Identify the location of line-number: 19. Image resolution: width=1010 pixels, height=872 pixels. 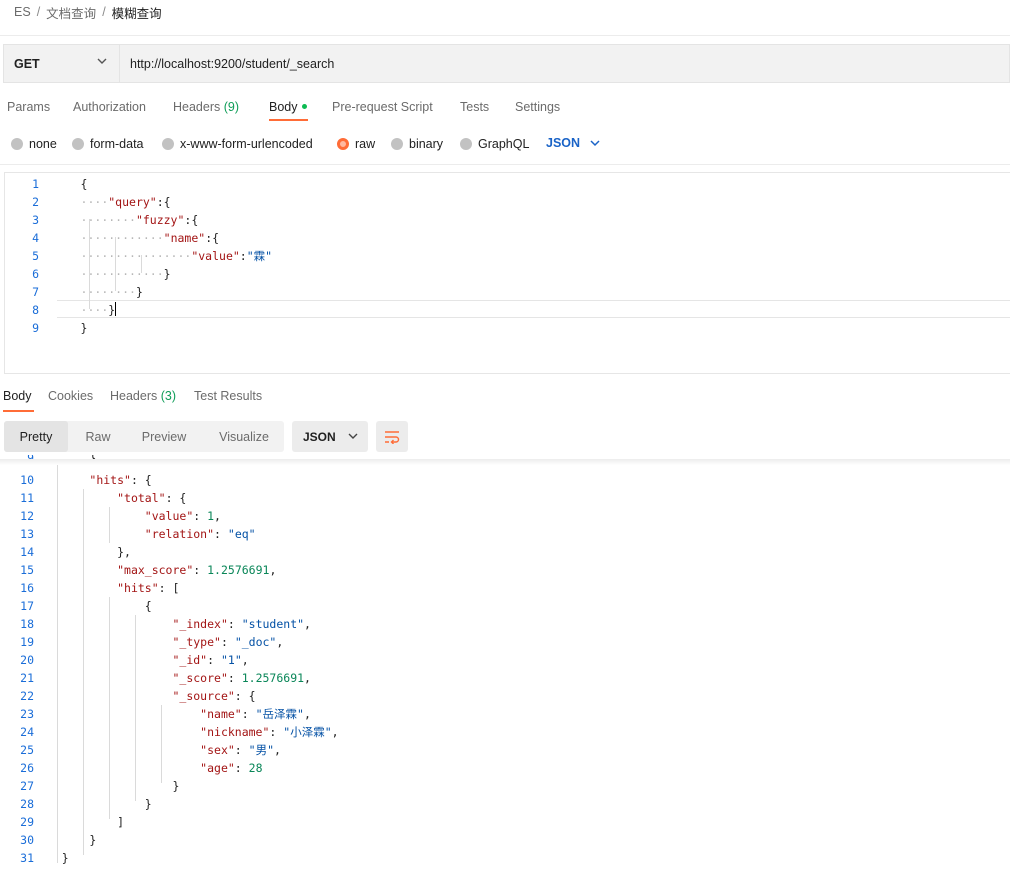
(27, 642).